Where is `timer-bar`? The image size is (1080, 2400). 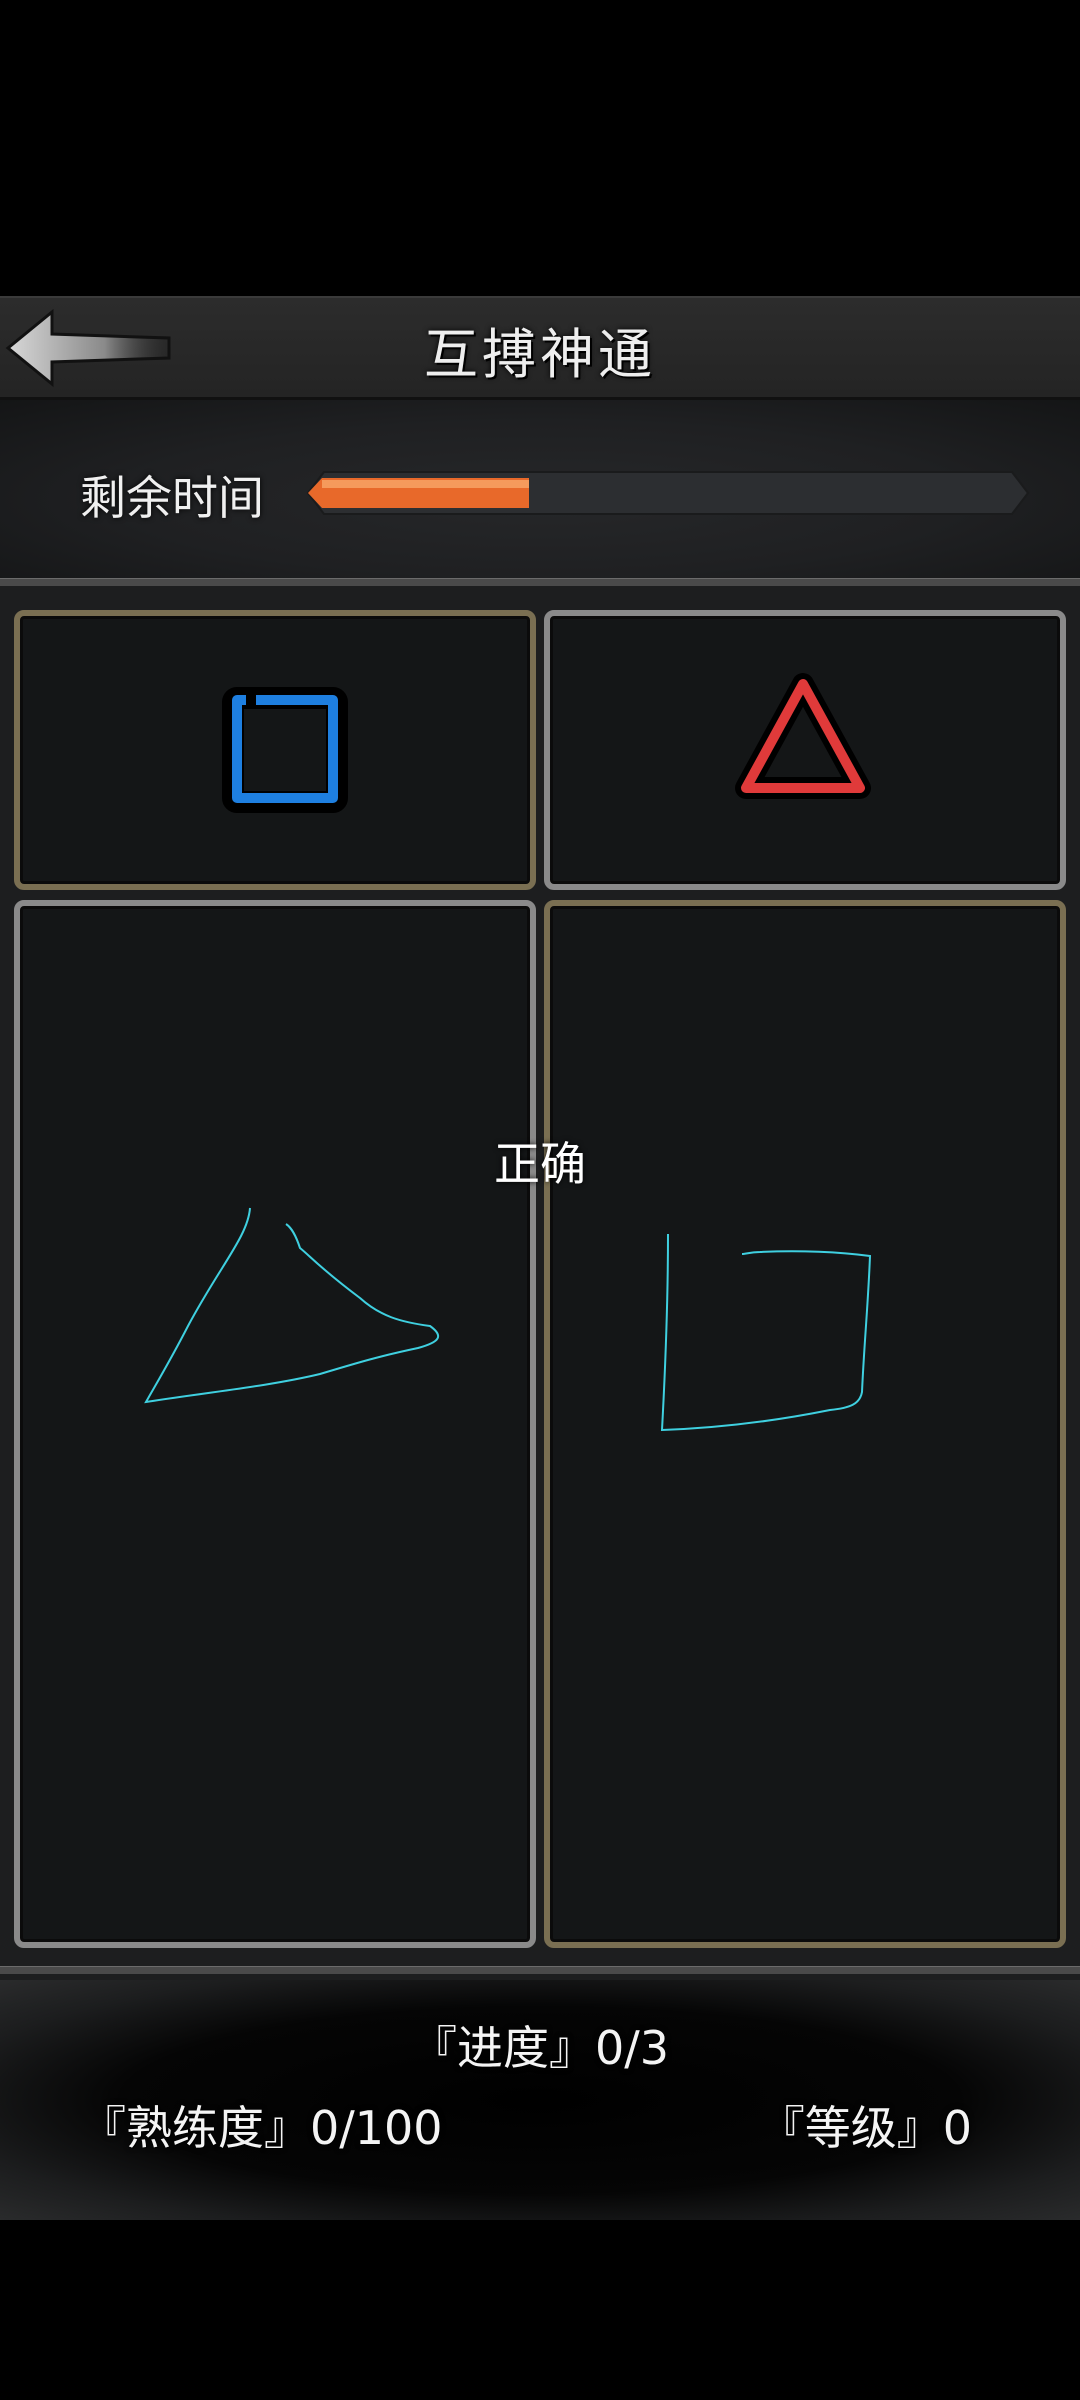 timer-bar is located at coordinates (665, 493).